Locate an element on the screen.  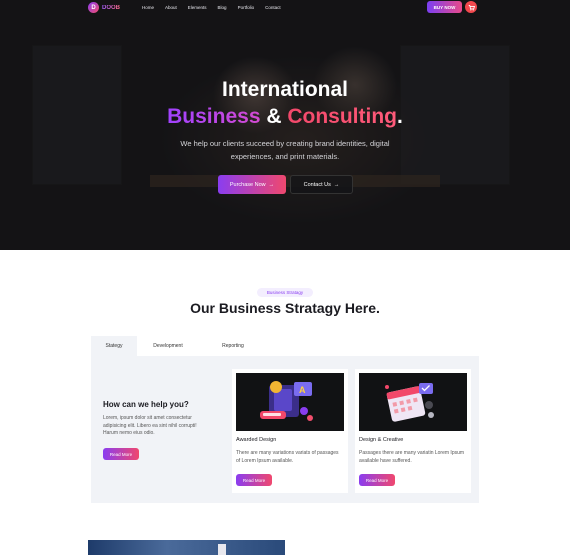
purchase-now-button: Purchase Now → is located at coordinates (252, 184).